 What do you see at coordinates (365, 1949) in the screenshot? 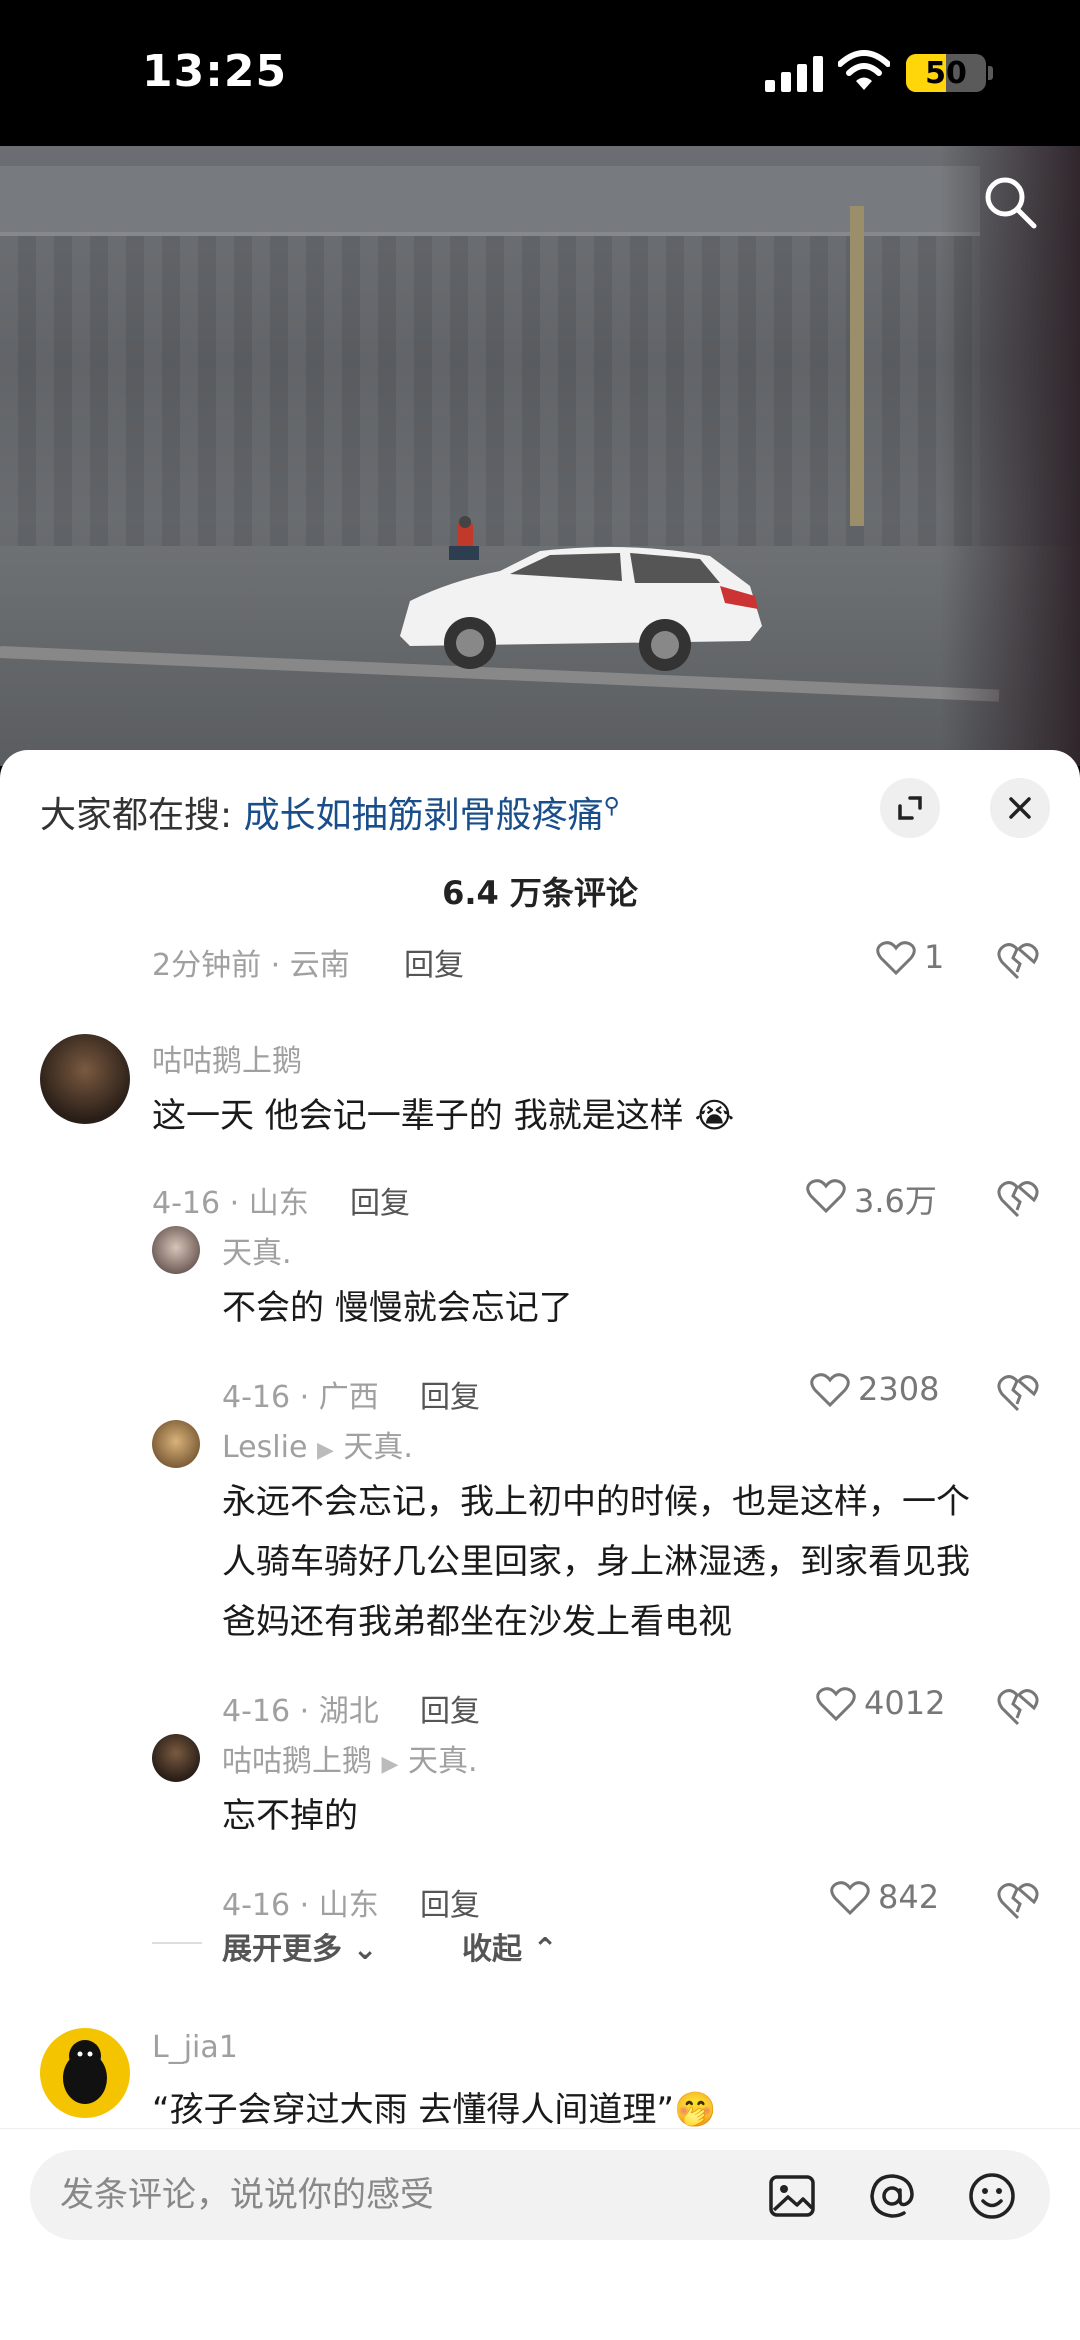
I see `chevron-down-icon: ⌄` at bounding box center [365, 1949].